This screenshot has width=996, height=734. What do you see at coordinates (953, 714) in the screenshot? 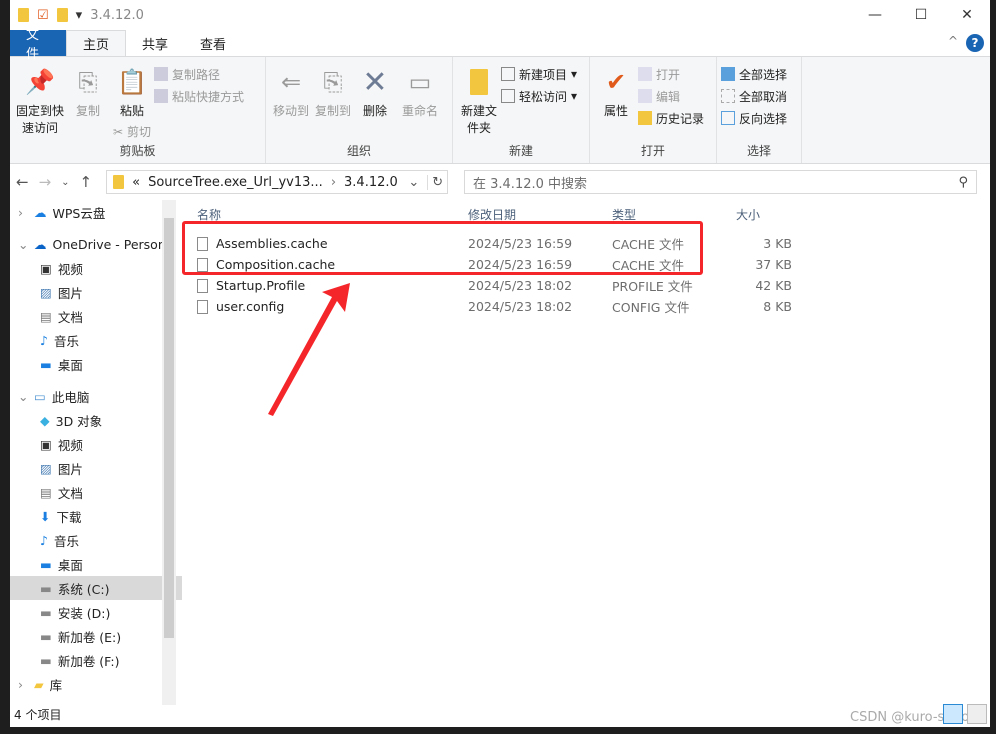
I see `details-view-icon` at bounding box center [953, 714].